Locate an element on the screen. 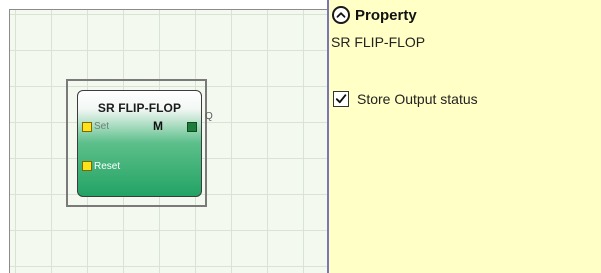 The image size is (601, 273). chevron-up-icon is located at coordinates (341, 15).